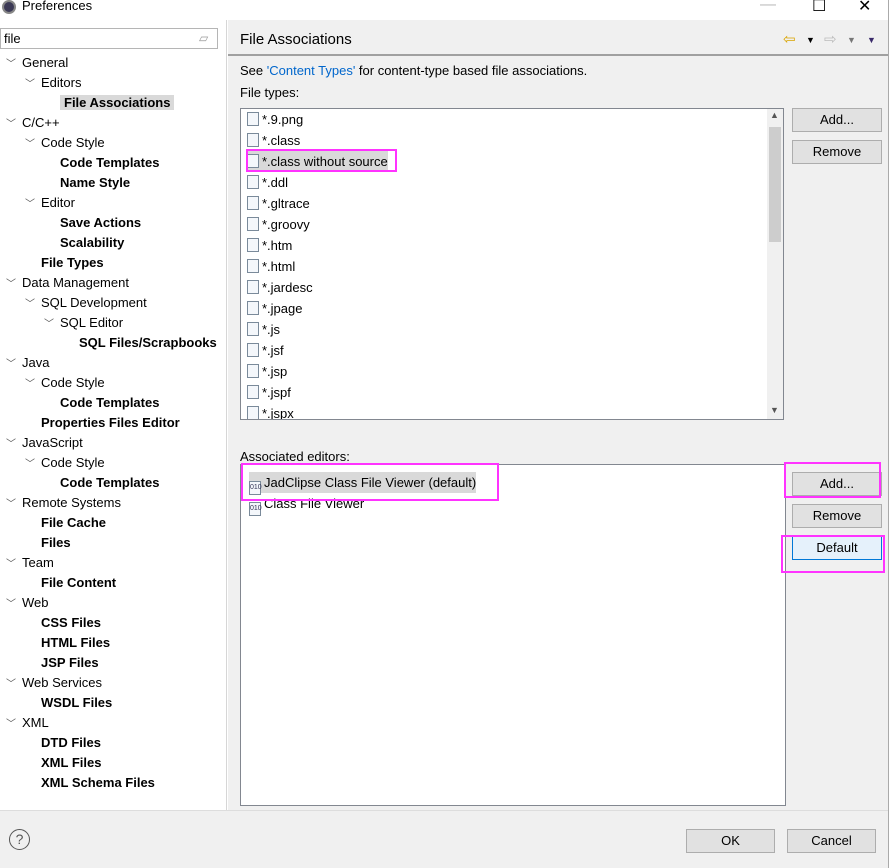 Image resolution: width=893 pixels, height=868 pixels. What do you see at coordinates (33, 123) in the screenshot?
I see `tree-item: ﹀ C/C++` at bounding box center [33, 123].